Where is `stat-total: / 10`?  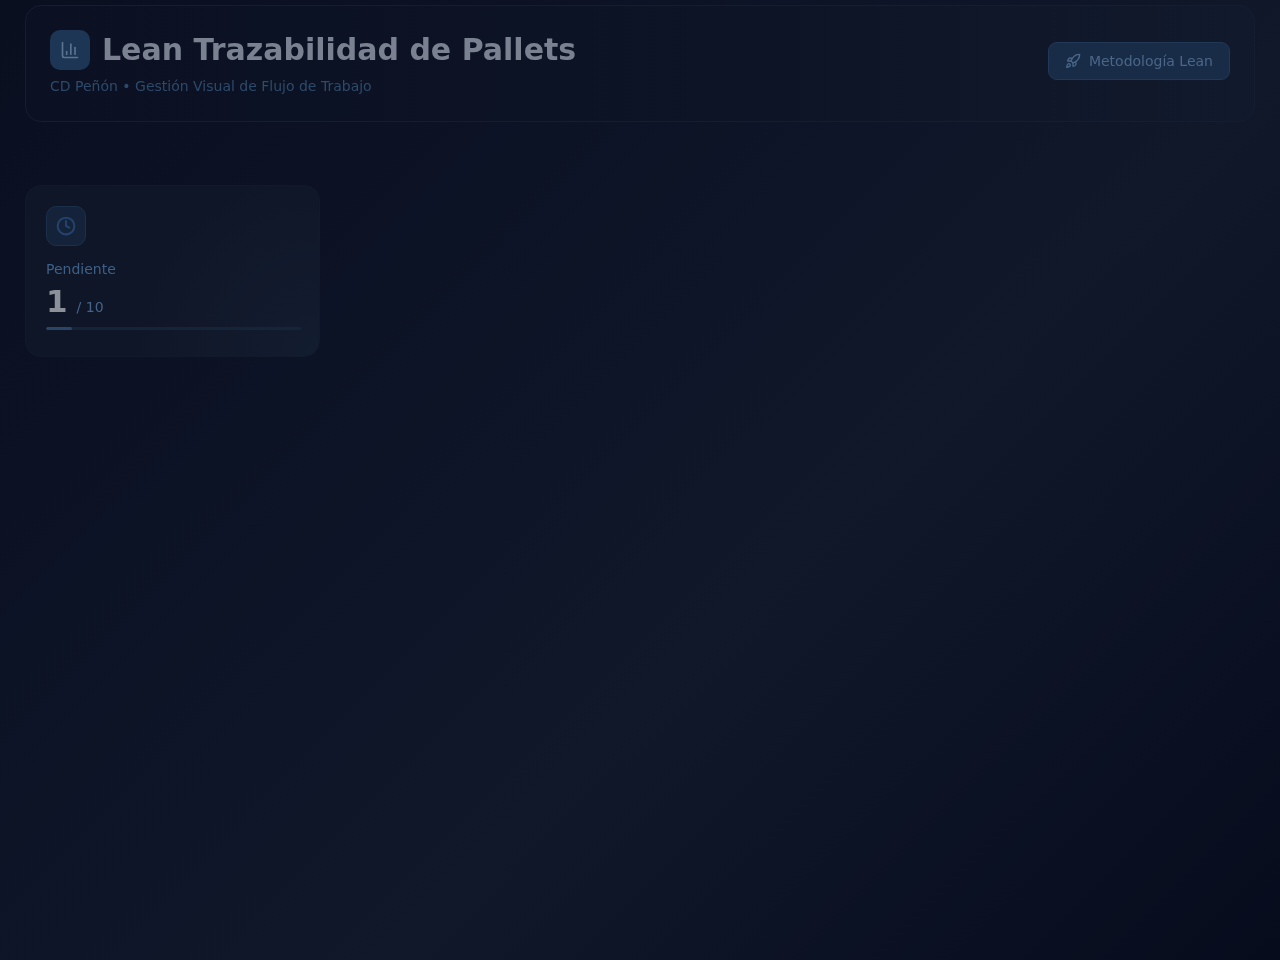 stat-total: / 10 is located at coordinates (90, 307).